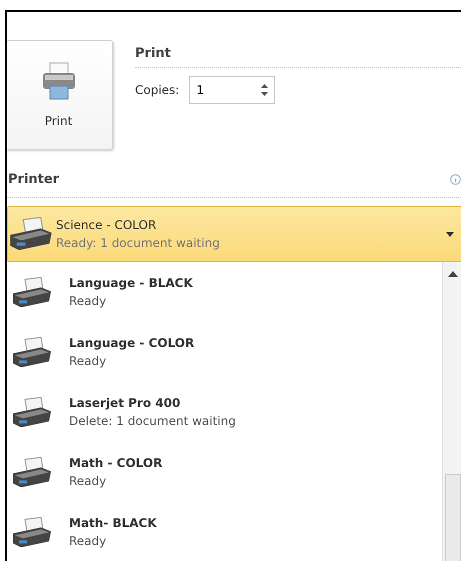 This screenshot has height=561, width=461. What do you see at coordinates (131, 283) in the screenshot?
I see `printer-name: Language - BLACK` at bounding box center [131, 283].